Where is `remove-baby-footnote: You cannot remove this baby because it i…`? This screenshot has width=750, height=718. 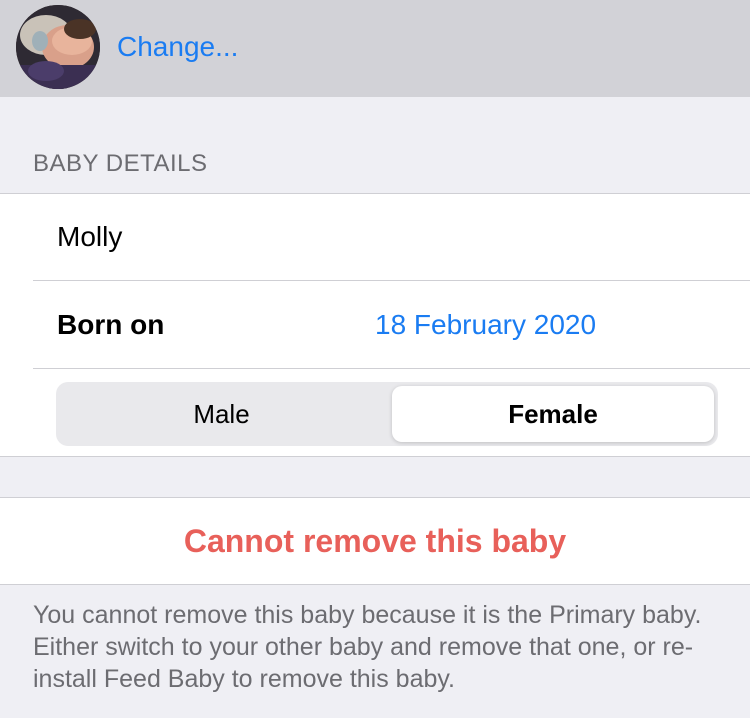 remove-baby-footnote: You cannot remove this baby because it i… is located at coordinates (367, 647).